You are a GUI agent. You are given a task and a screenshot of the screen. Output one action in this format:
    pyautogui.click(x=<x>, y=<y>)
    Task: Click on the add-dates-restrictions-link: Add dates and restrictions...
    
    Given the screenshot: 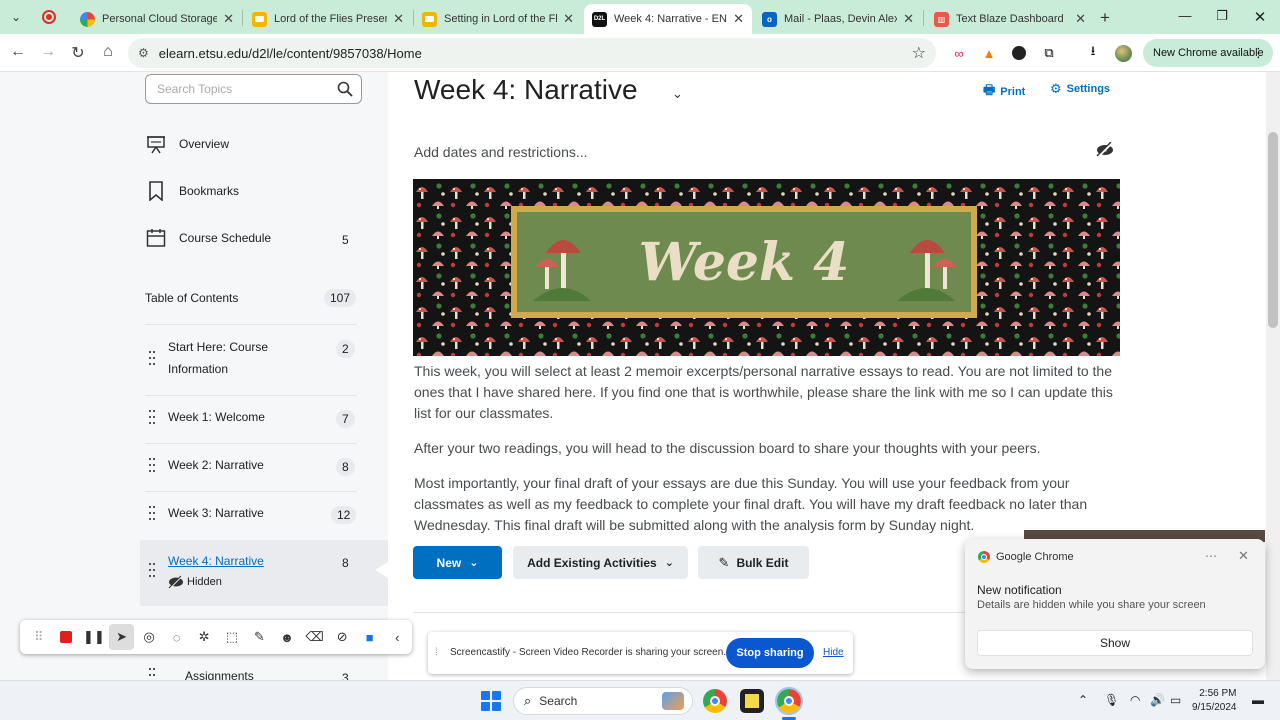 What is the action you would take?
    pyautogui.click(x=501, y=152)
    